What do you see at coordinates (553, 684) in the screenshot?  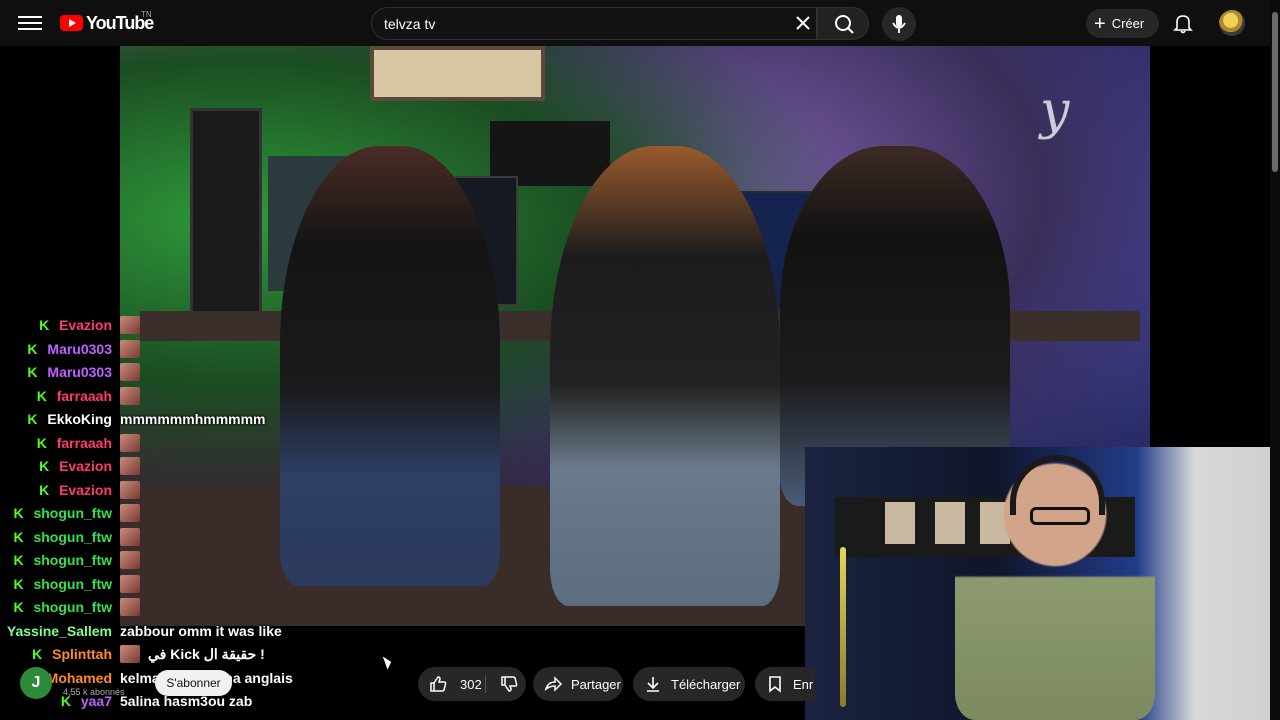 I see `share-icon` at bounding box center [553, 684].